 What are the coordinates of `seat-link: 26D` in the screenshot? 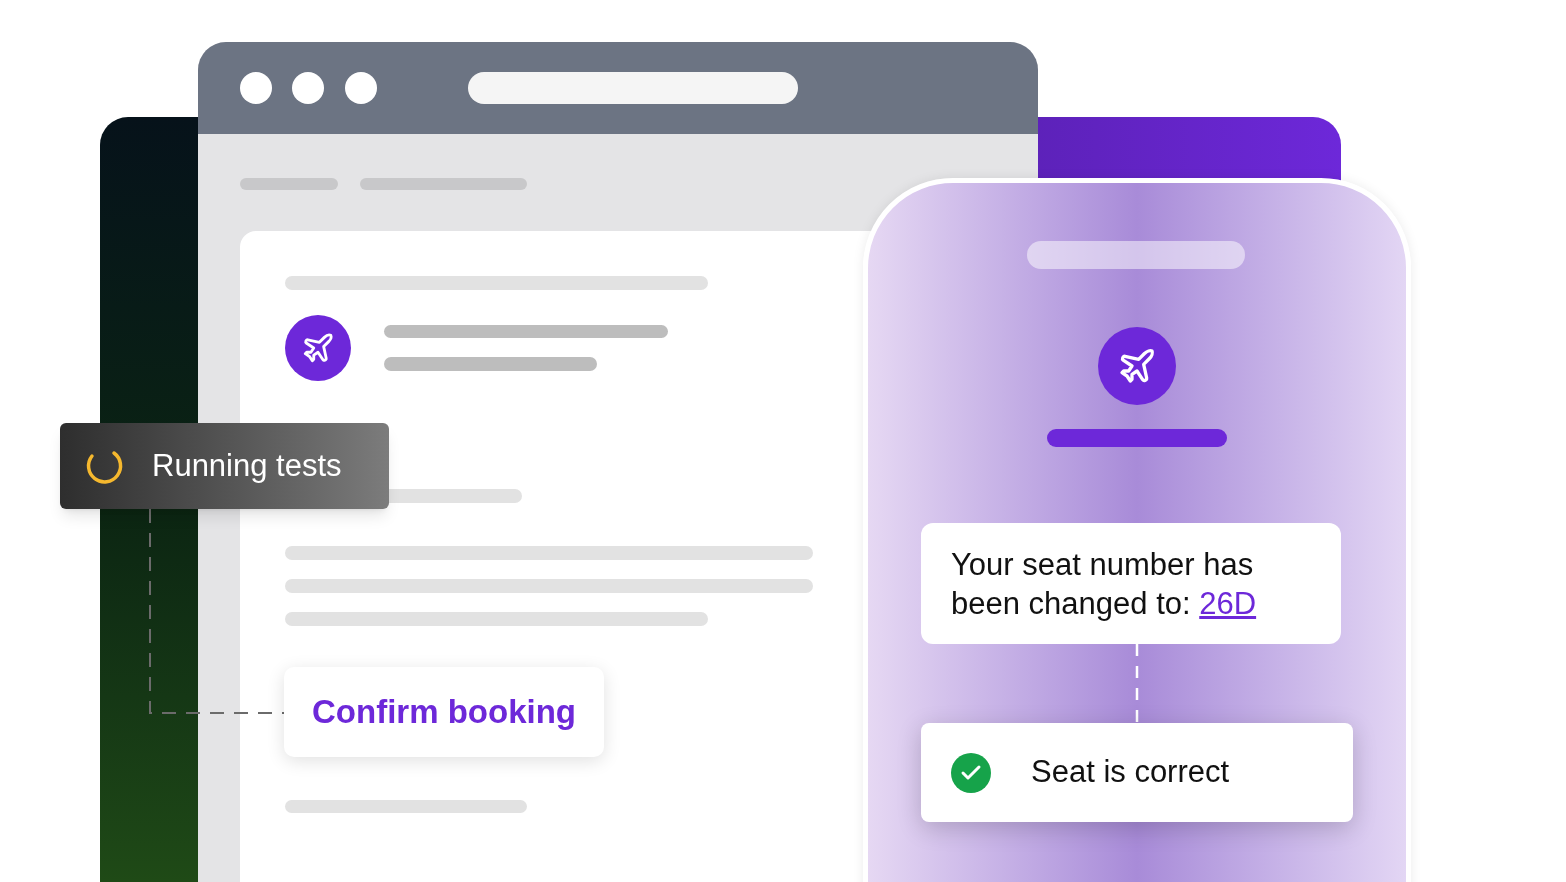 It's located at (1228, 603).